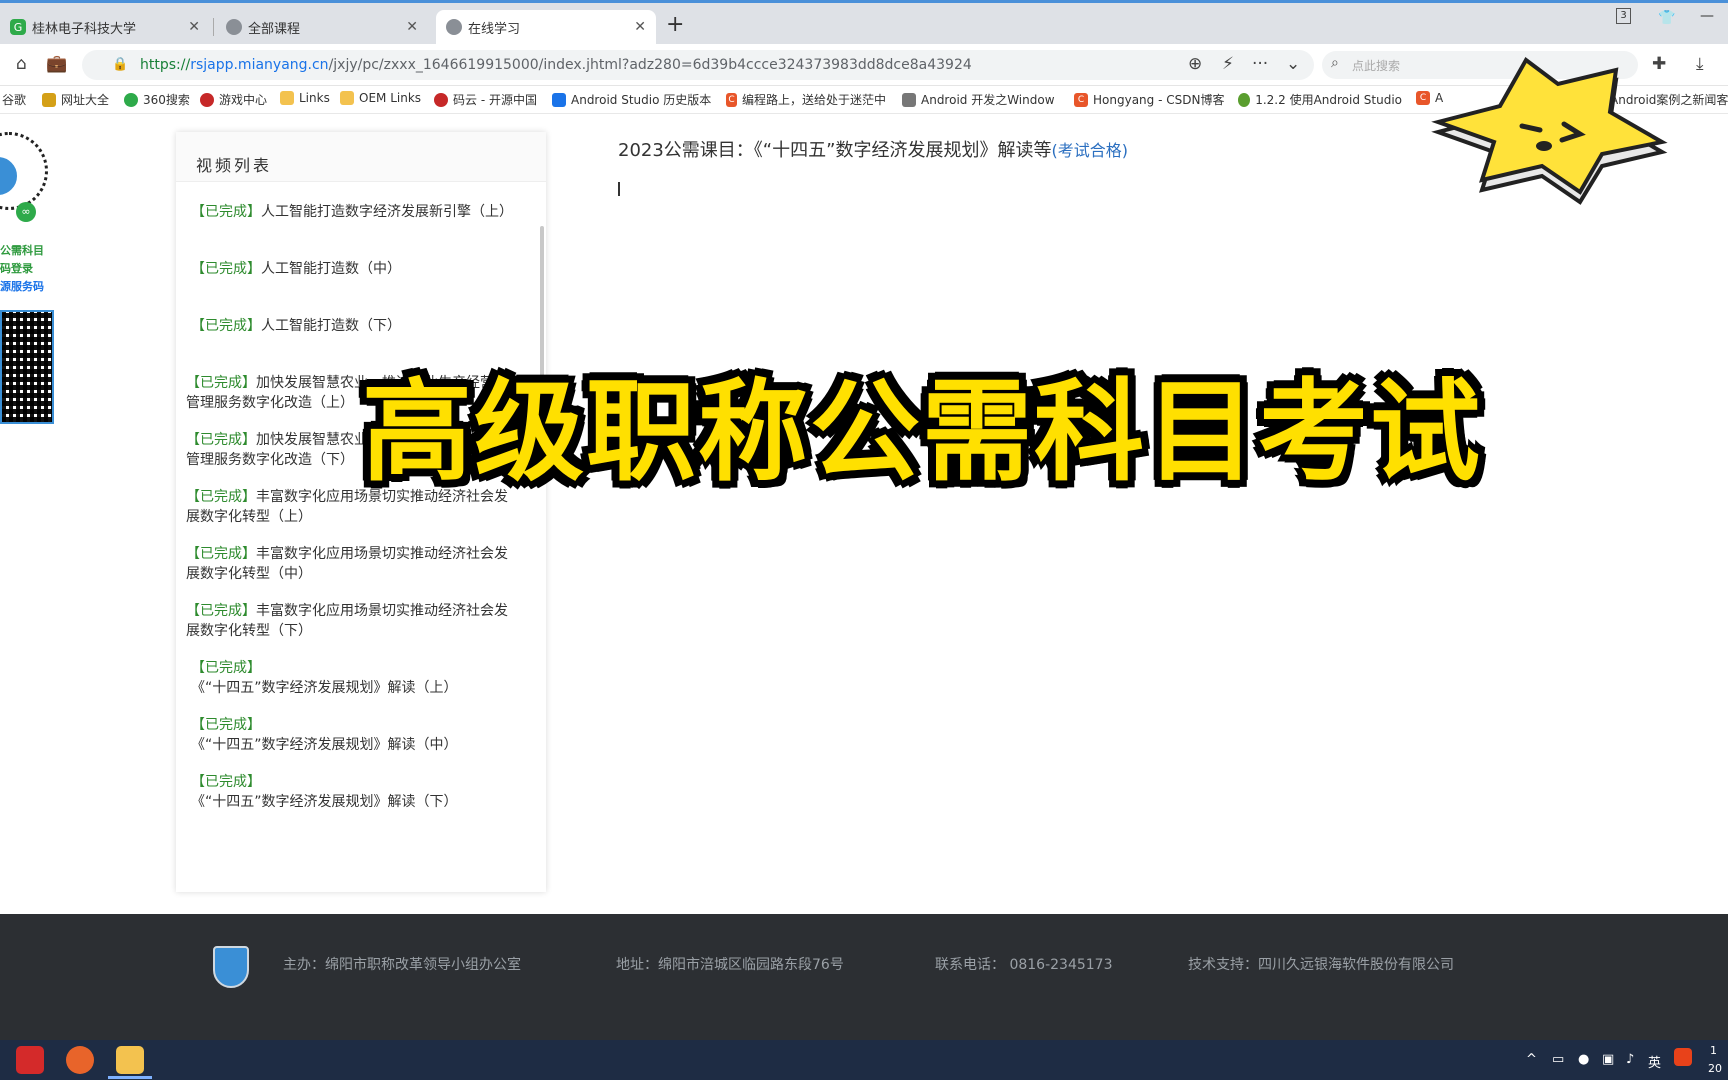 This screenshot has width=1728, height=1080. Describe the element at coordinates (1666, 18) in the screenshot. I see `shirt-icon: 👕` at that location.